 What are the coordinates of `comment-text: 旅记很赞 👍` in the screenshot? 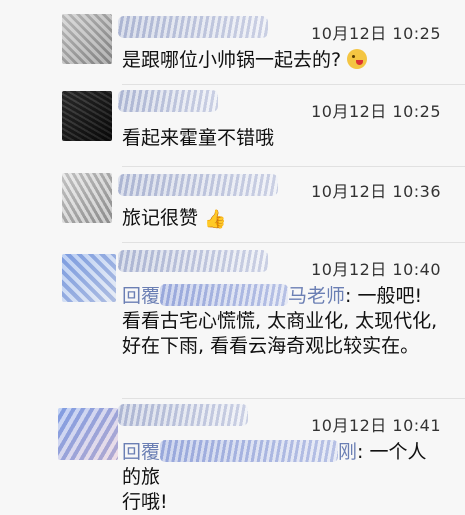 It's located at (174, 219).